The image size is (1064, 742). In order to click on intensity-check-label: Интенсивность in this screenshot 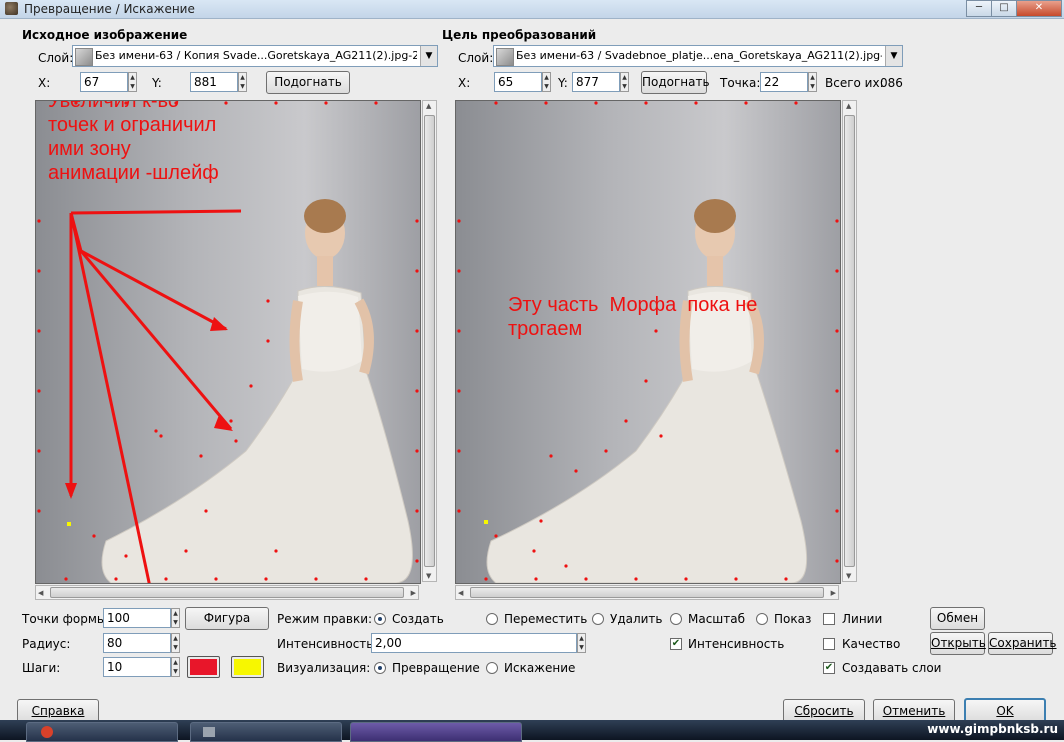, I will do `click(736, 644)`.